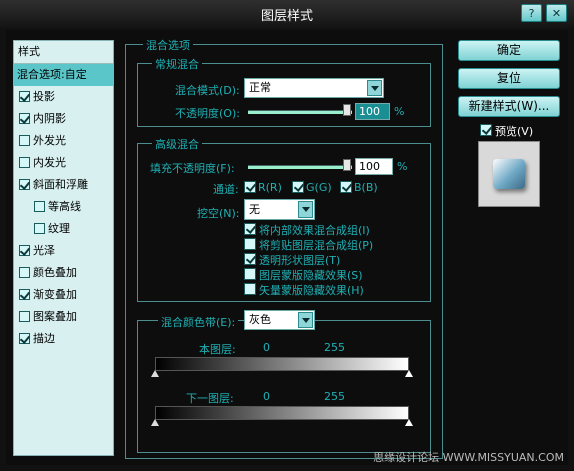 Image resolution: width=574 pixels, height=471 pixels. I want to click on advanced-blending-title: 高级混合, so click(177, 144).